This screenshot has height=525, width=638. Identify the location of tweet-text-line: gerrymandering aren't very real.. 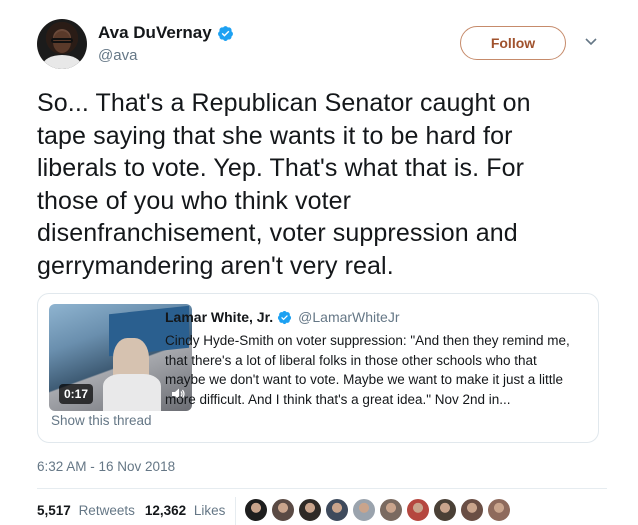
(215, 265).